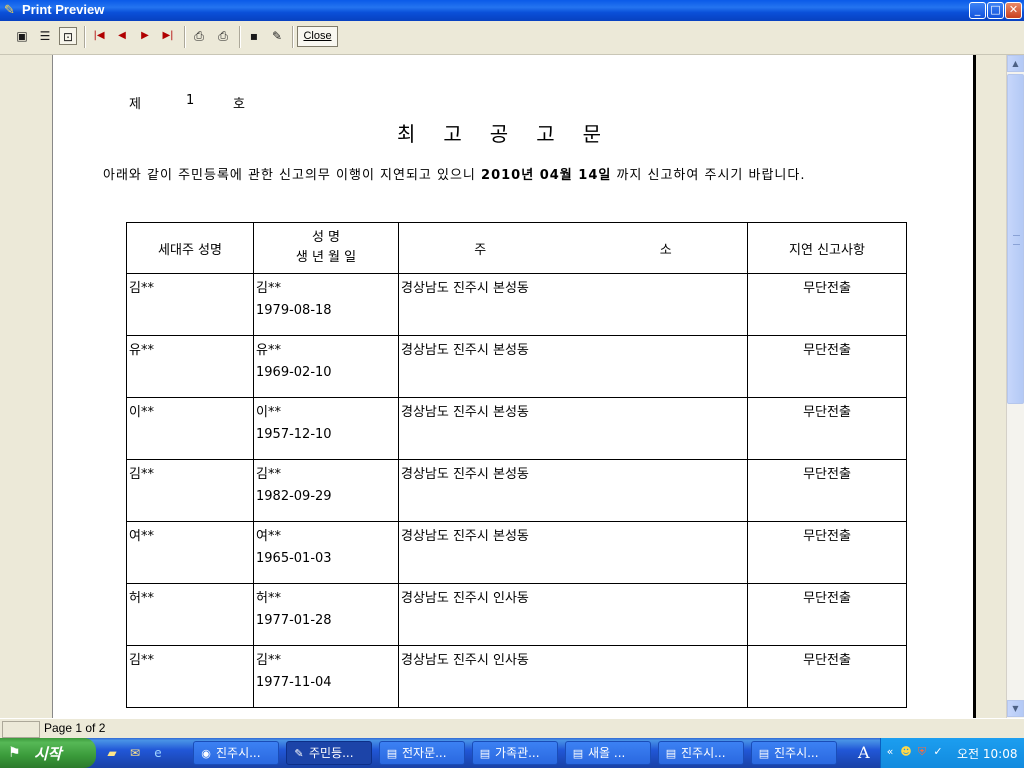  Describe the element at coordinates (145, 36) in the screenshot. I see `next-page-icon: ▶` at that location.